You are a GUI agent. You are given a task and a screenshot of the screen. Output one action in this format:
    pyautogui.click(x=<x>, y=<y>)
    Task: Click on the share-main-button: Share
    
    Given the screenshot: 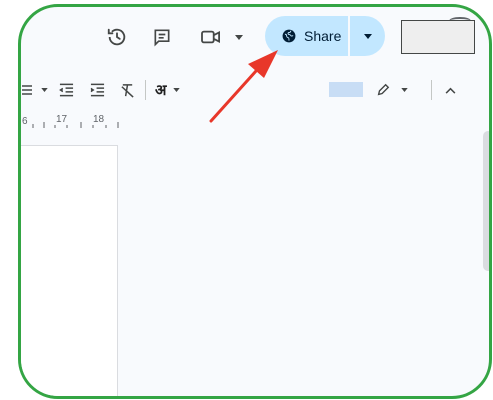 What is the action you would take?
    pyautogui.click(x=306, y=36)
    